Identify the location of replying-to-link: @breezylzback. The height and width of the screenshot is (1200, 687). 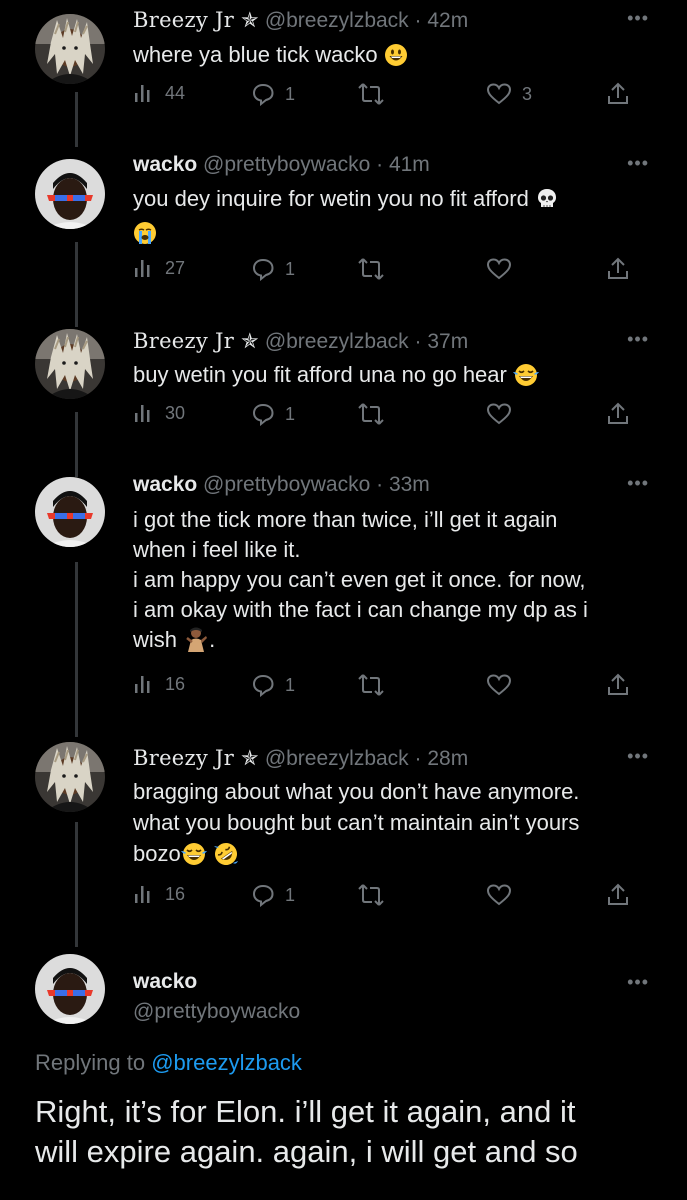
(226, 1062).